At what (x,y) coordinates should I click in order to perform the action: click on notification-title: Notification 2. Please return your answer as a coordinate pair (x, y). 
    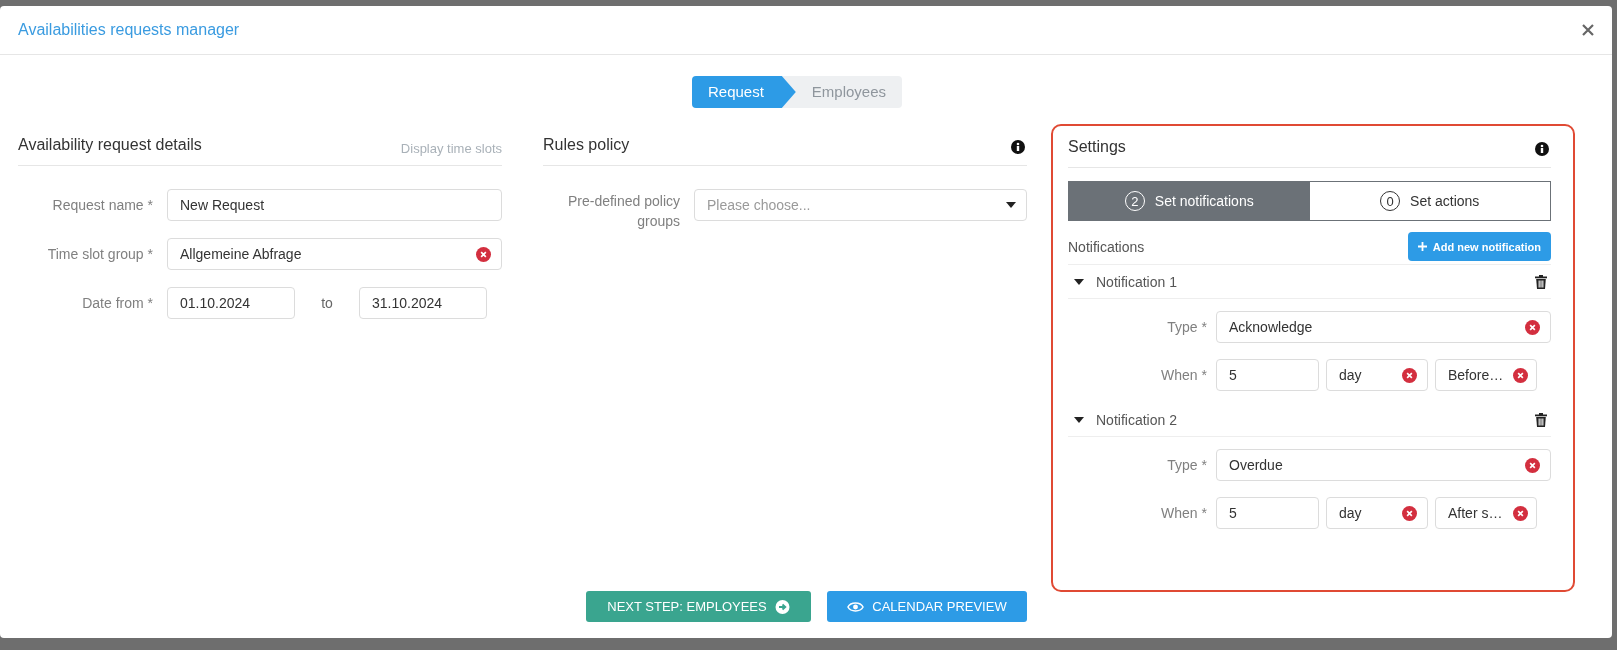
    Looking at the image, I should click on (1315, 419).